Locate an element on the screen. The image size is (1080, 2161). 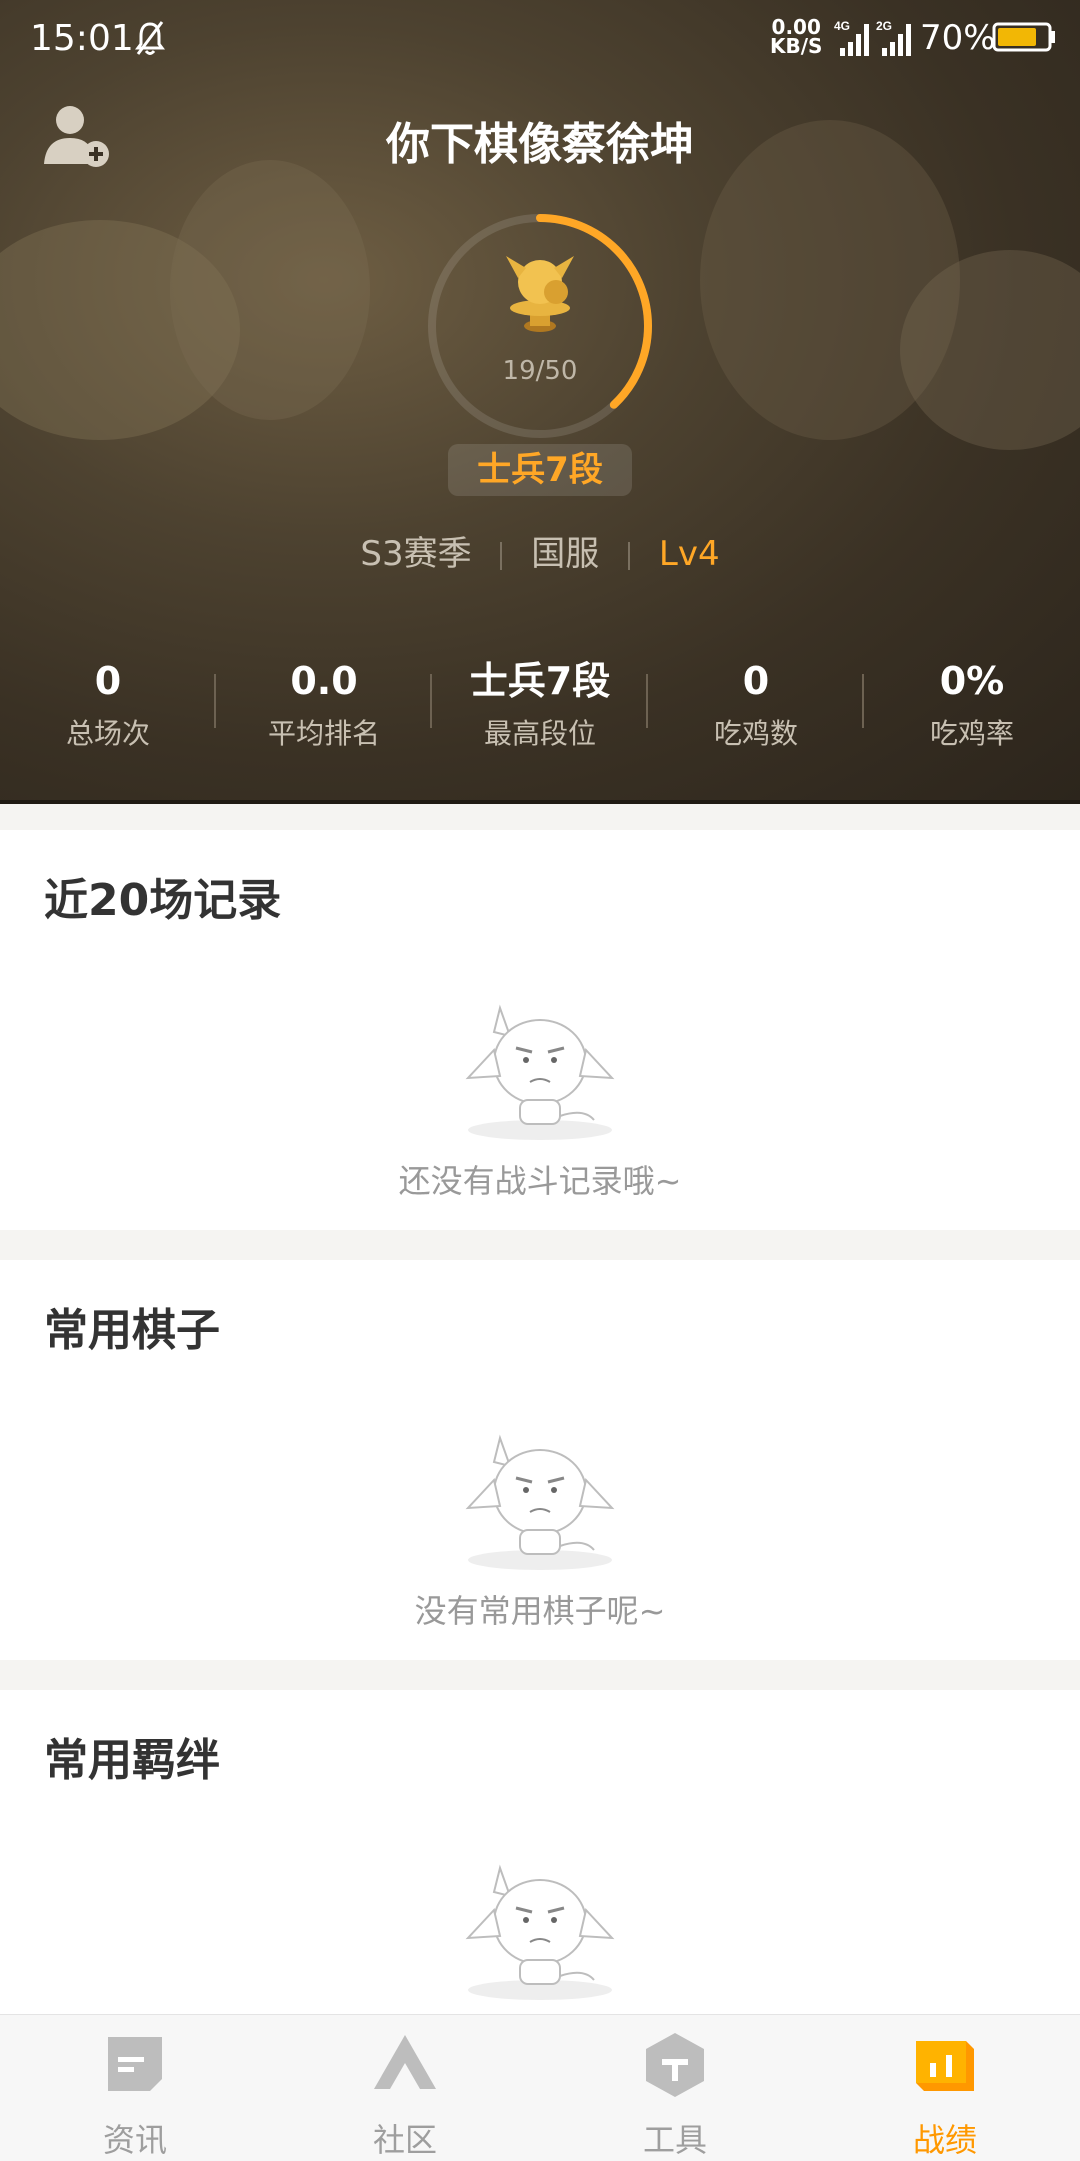
tab-label: 战绩 is located at coordinates (944, 2140).